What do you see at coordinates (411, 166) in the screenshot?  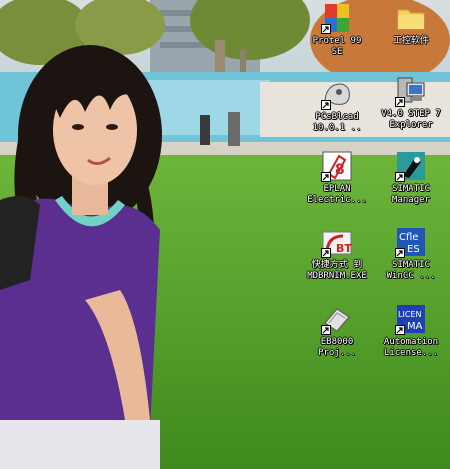 I see `simatic-manager-icon` at bounding box center [411, 166].